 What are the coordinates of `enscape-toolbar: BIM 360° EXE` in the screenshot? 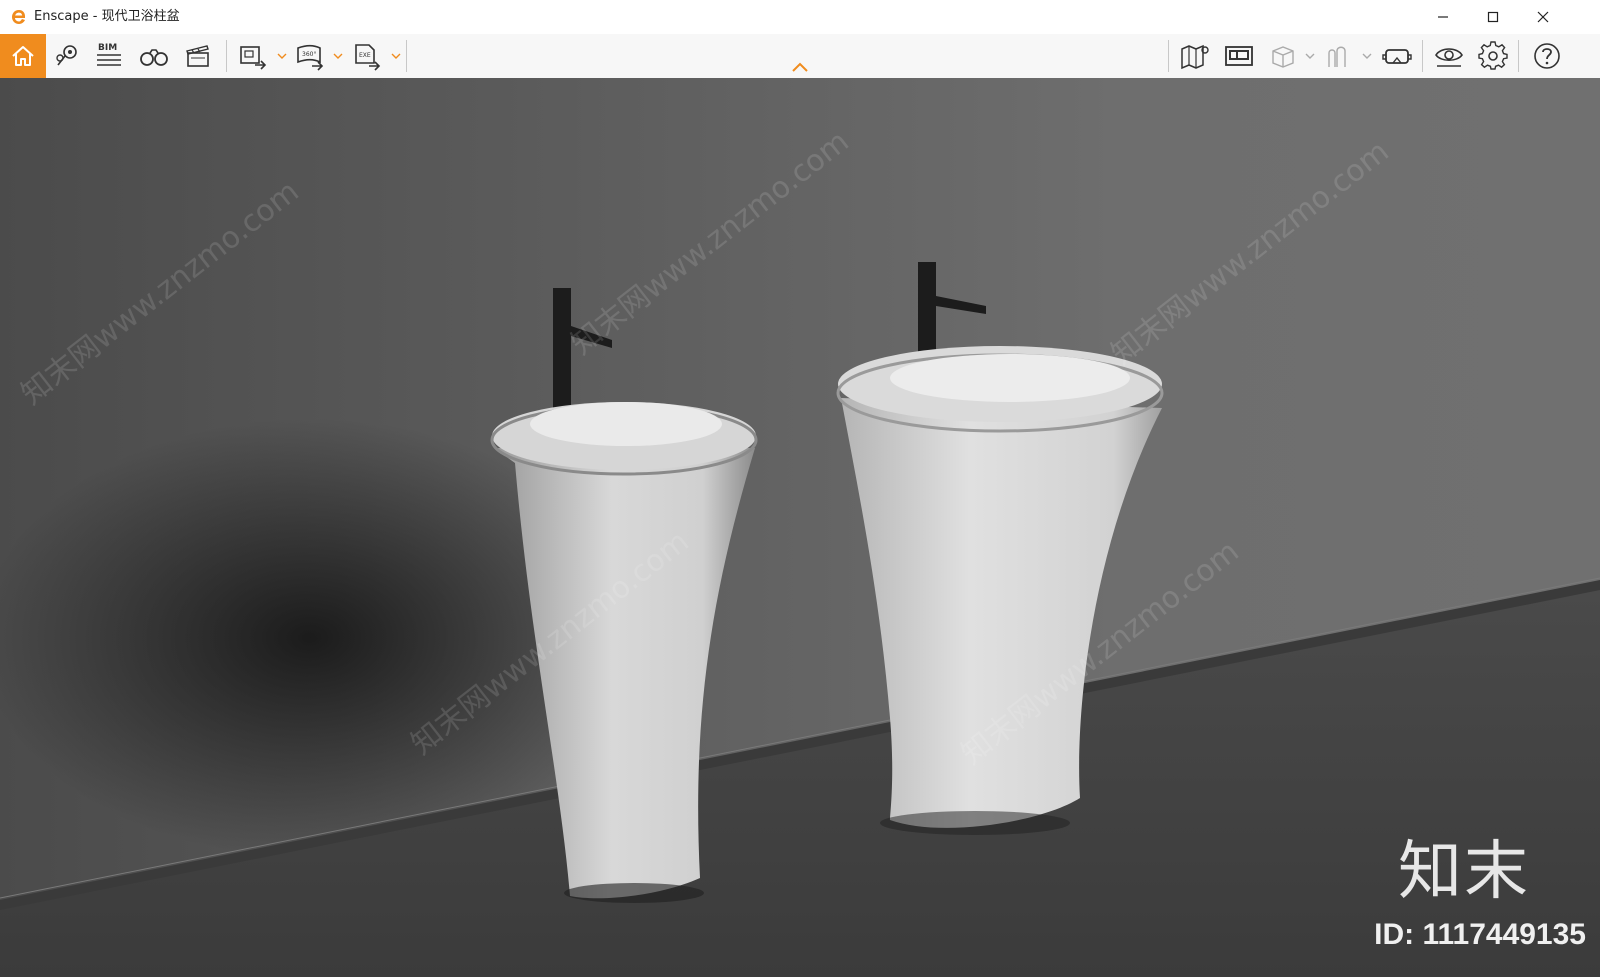 It's located at (800, 56).